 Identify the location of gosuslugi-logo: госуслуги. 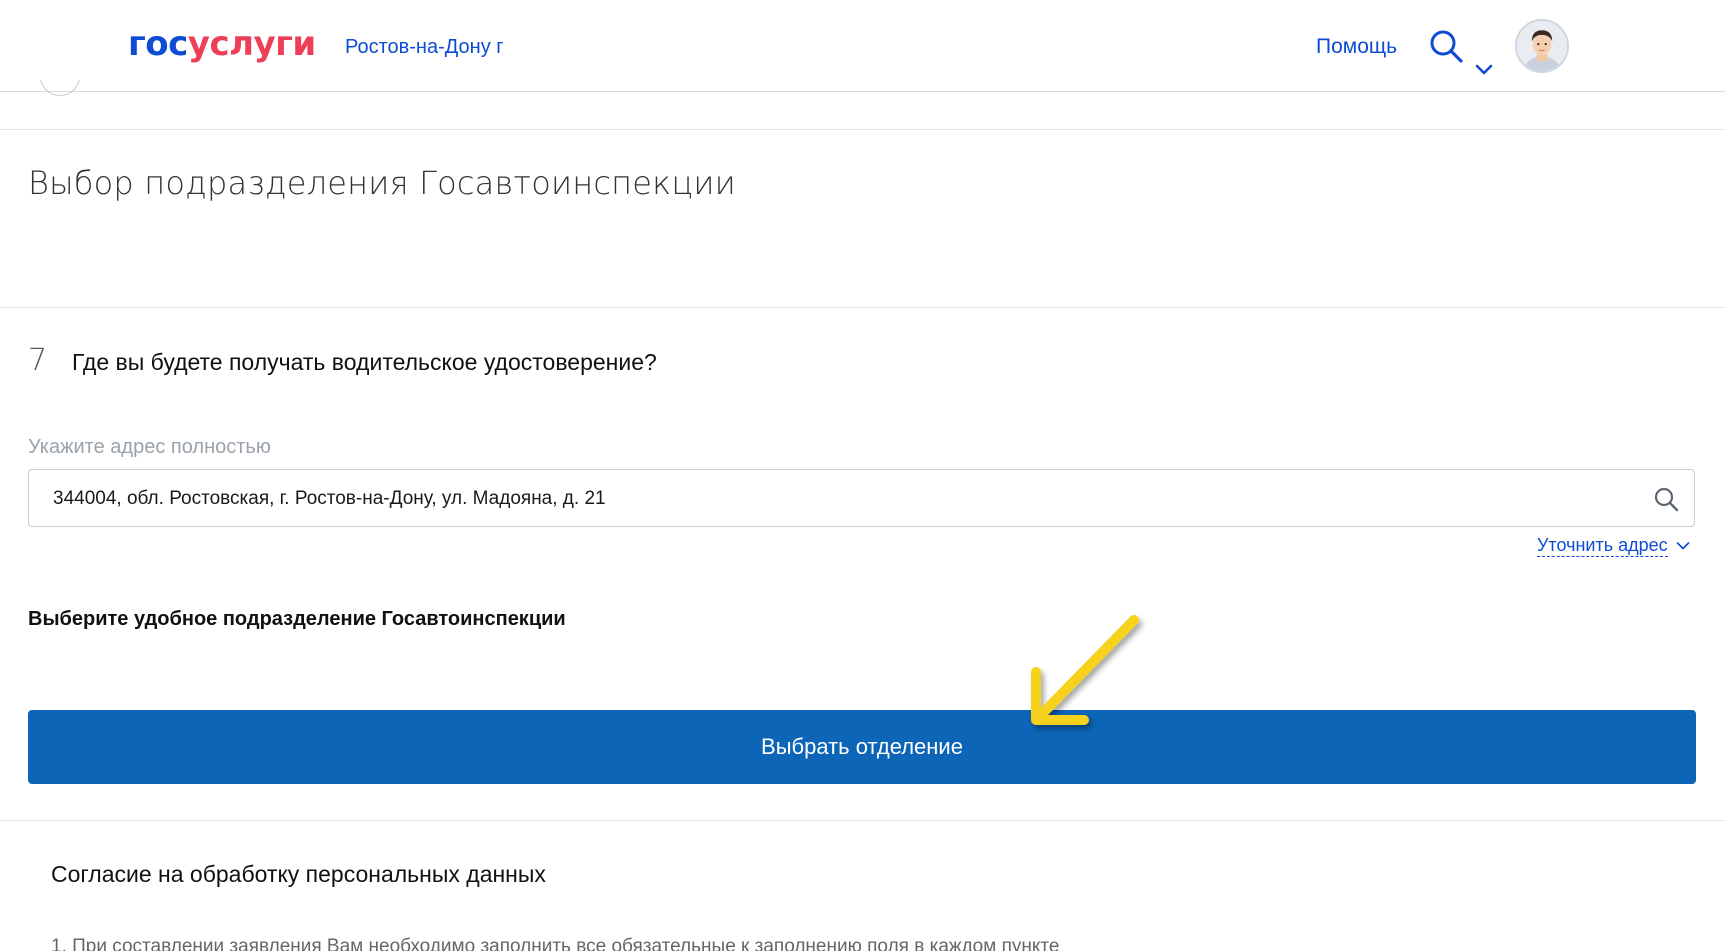
(222, 44).